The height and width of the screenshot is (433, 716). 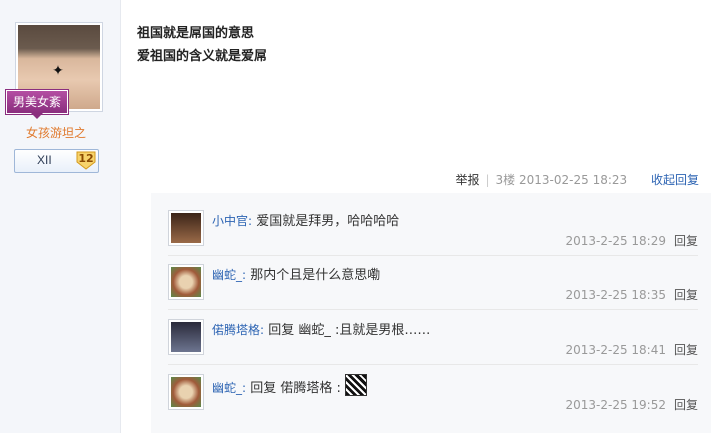 I want to click on level-number-icon: 12, so click(x=86, y=160).